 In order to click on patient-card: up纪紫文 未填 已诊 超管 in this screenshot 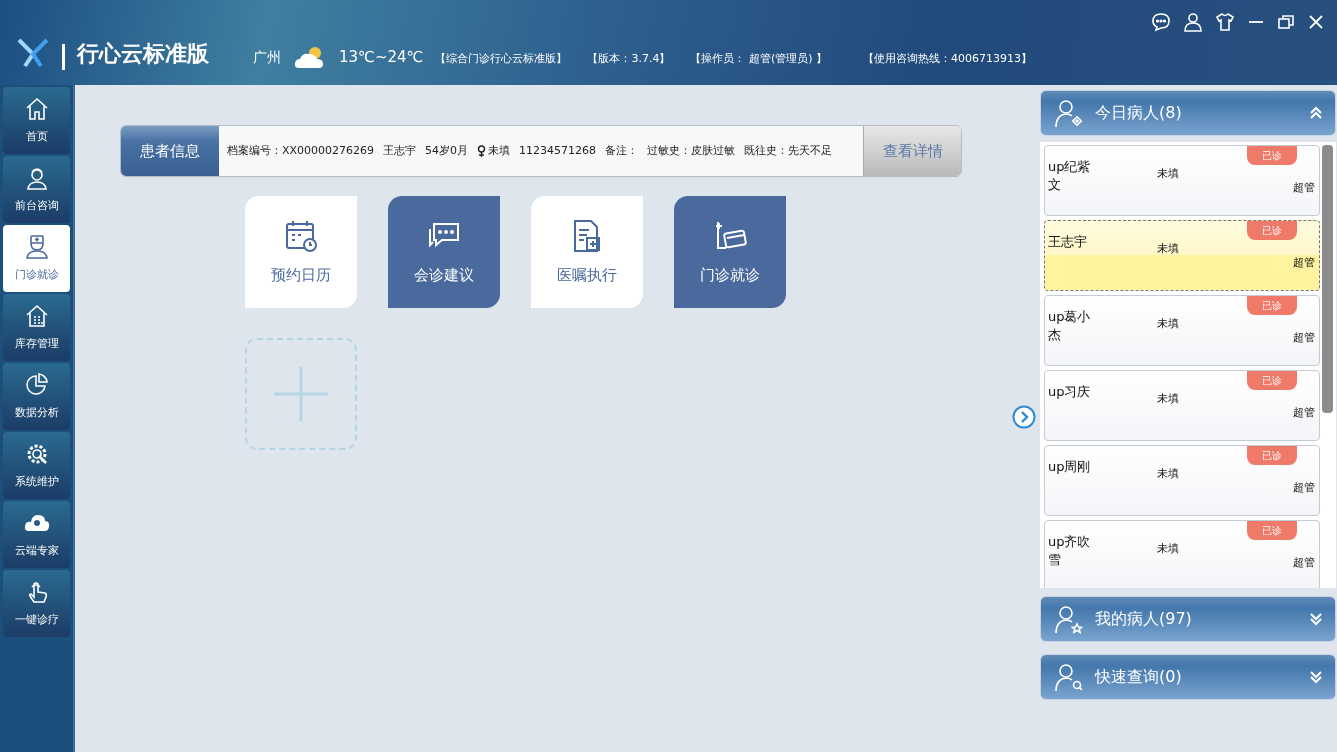, I will do `click(1182, 180)`.